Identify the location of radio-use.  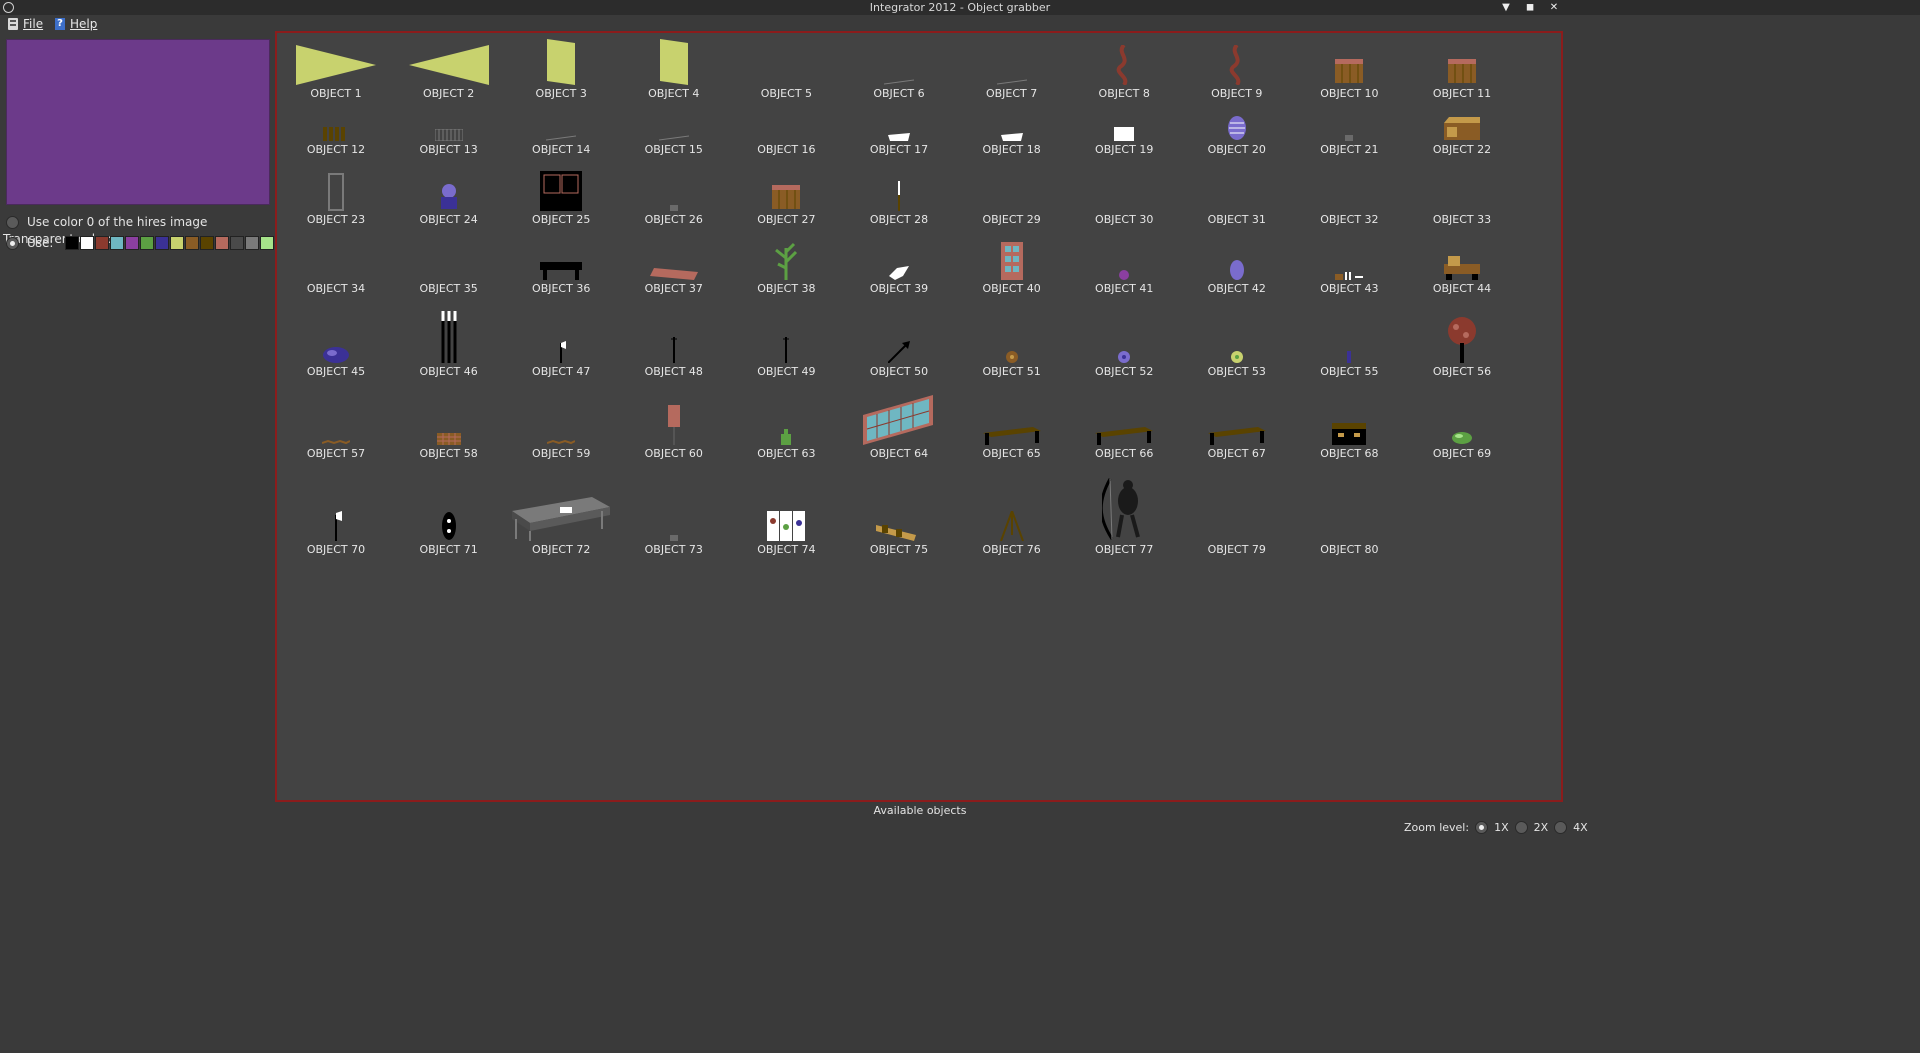
(12, 243).